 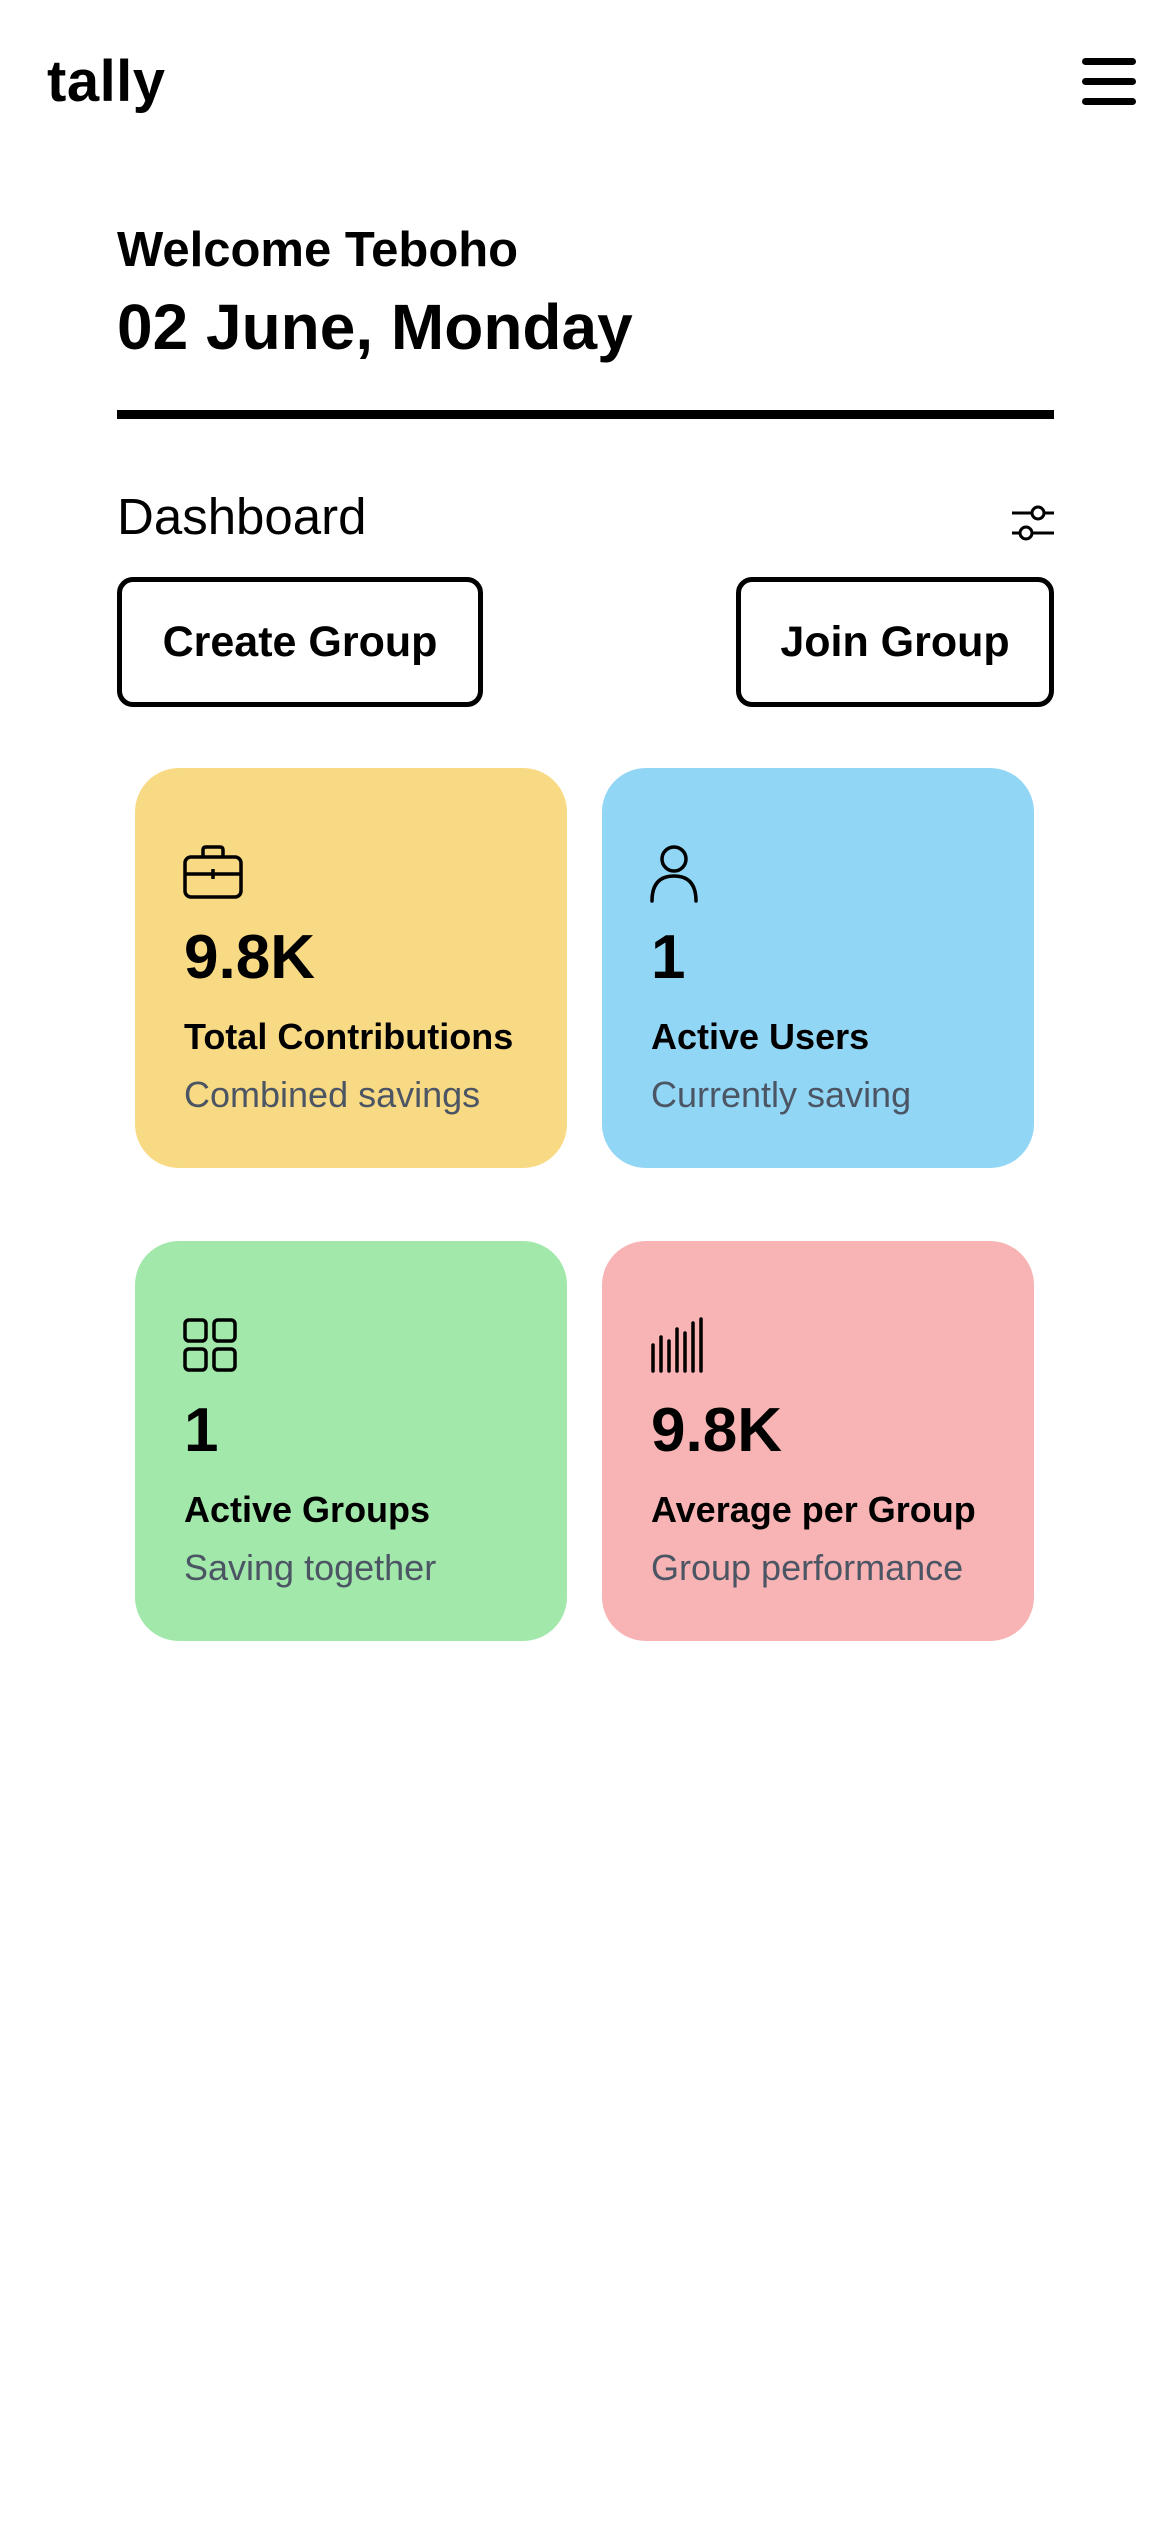 What do you see at coordinates (781, 1094) in the screenshot?
I see `stat-subtext: Currently saving` at bounding box center [781, 1094].